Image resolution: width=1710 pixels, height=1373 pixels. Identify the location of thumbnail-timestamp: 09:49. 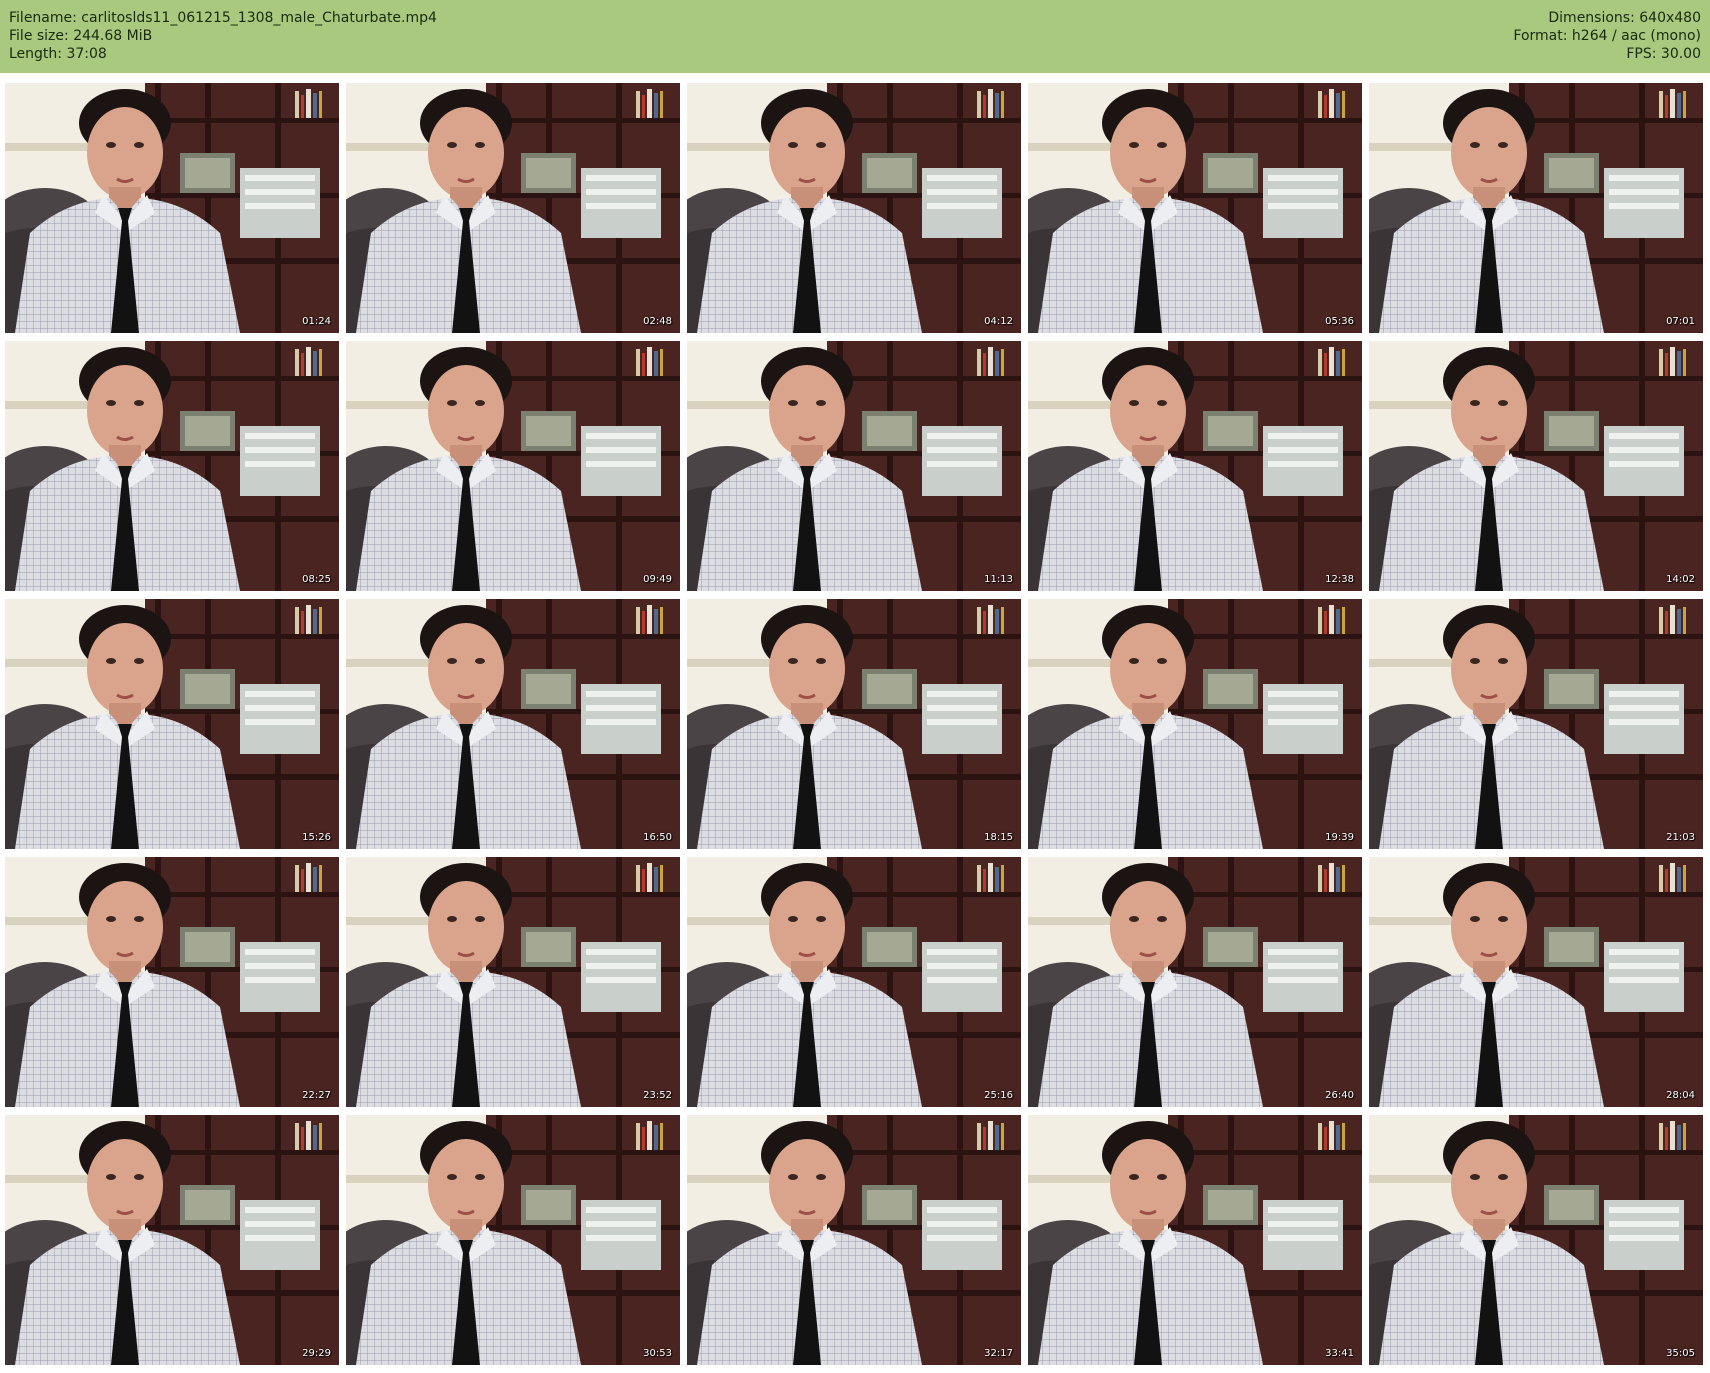
(657, 579).